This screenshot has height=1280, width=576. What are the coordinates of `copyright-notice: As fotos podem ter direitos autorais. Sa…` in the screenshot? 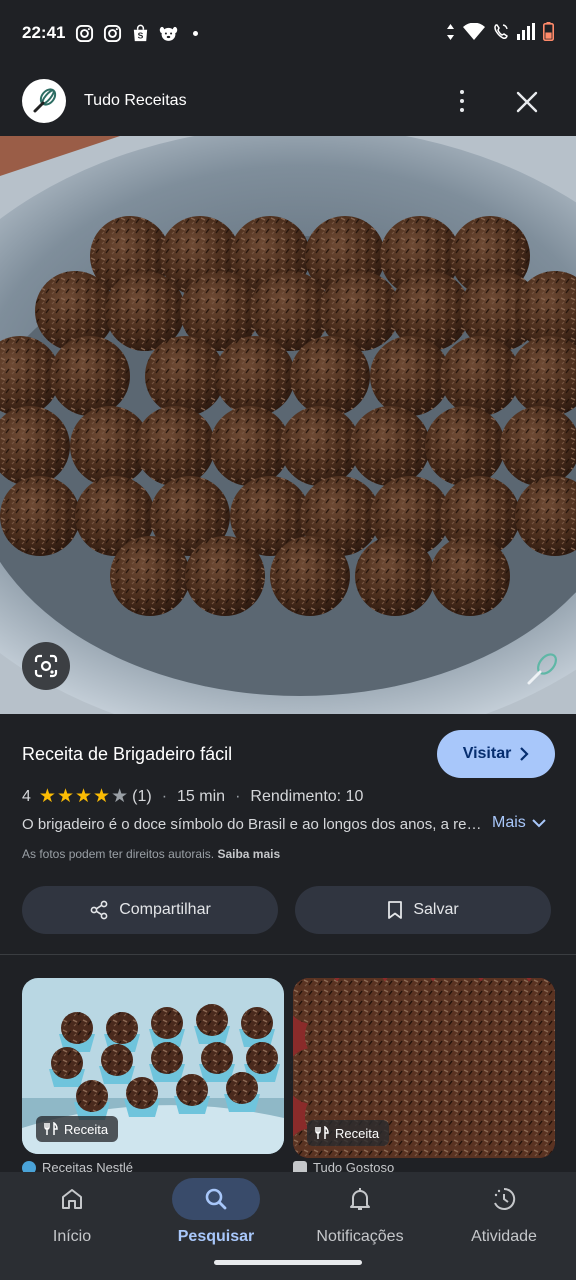 It's located at (151, 854).